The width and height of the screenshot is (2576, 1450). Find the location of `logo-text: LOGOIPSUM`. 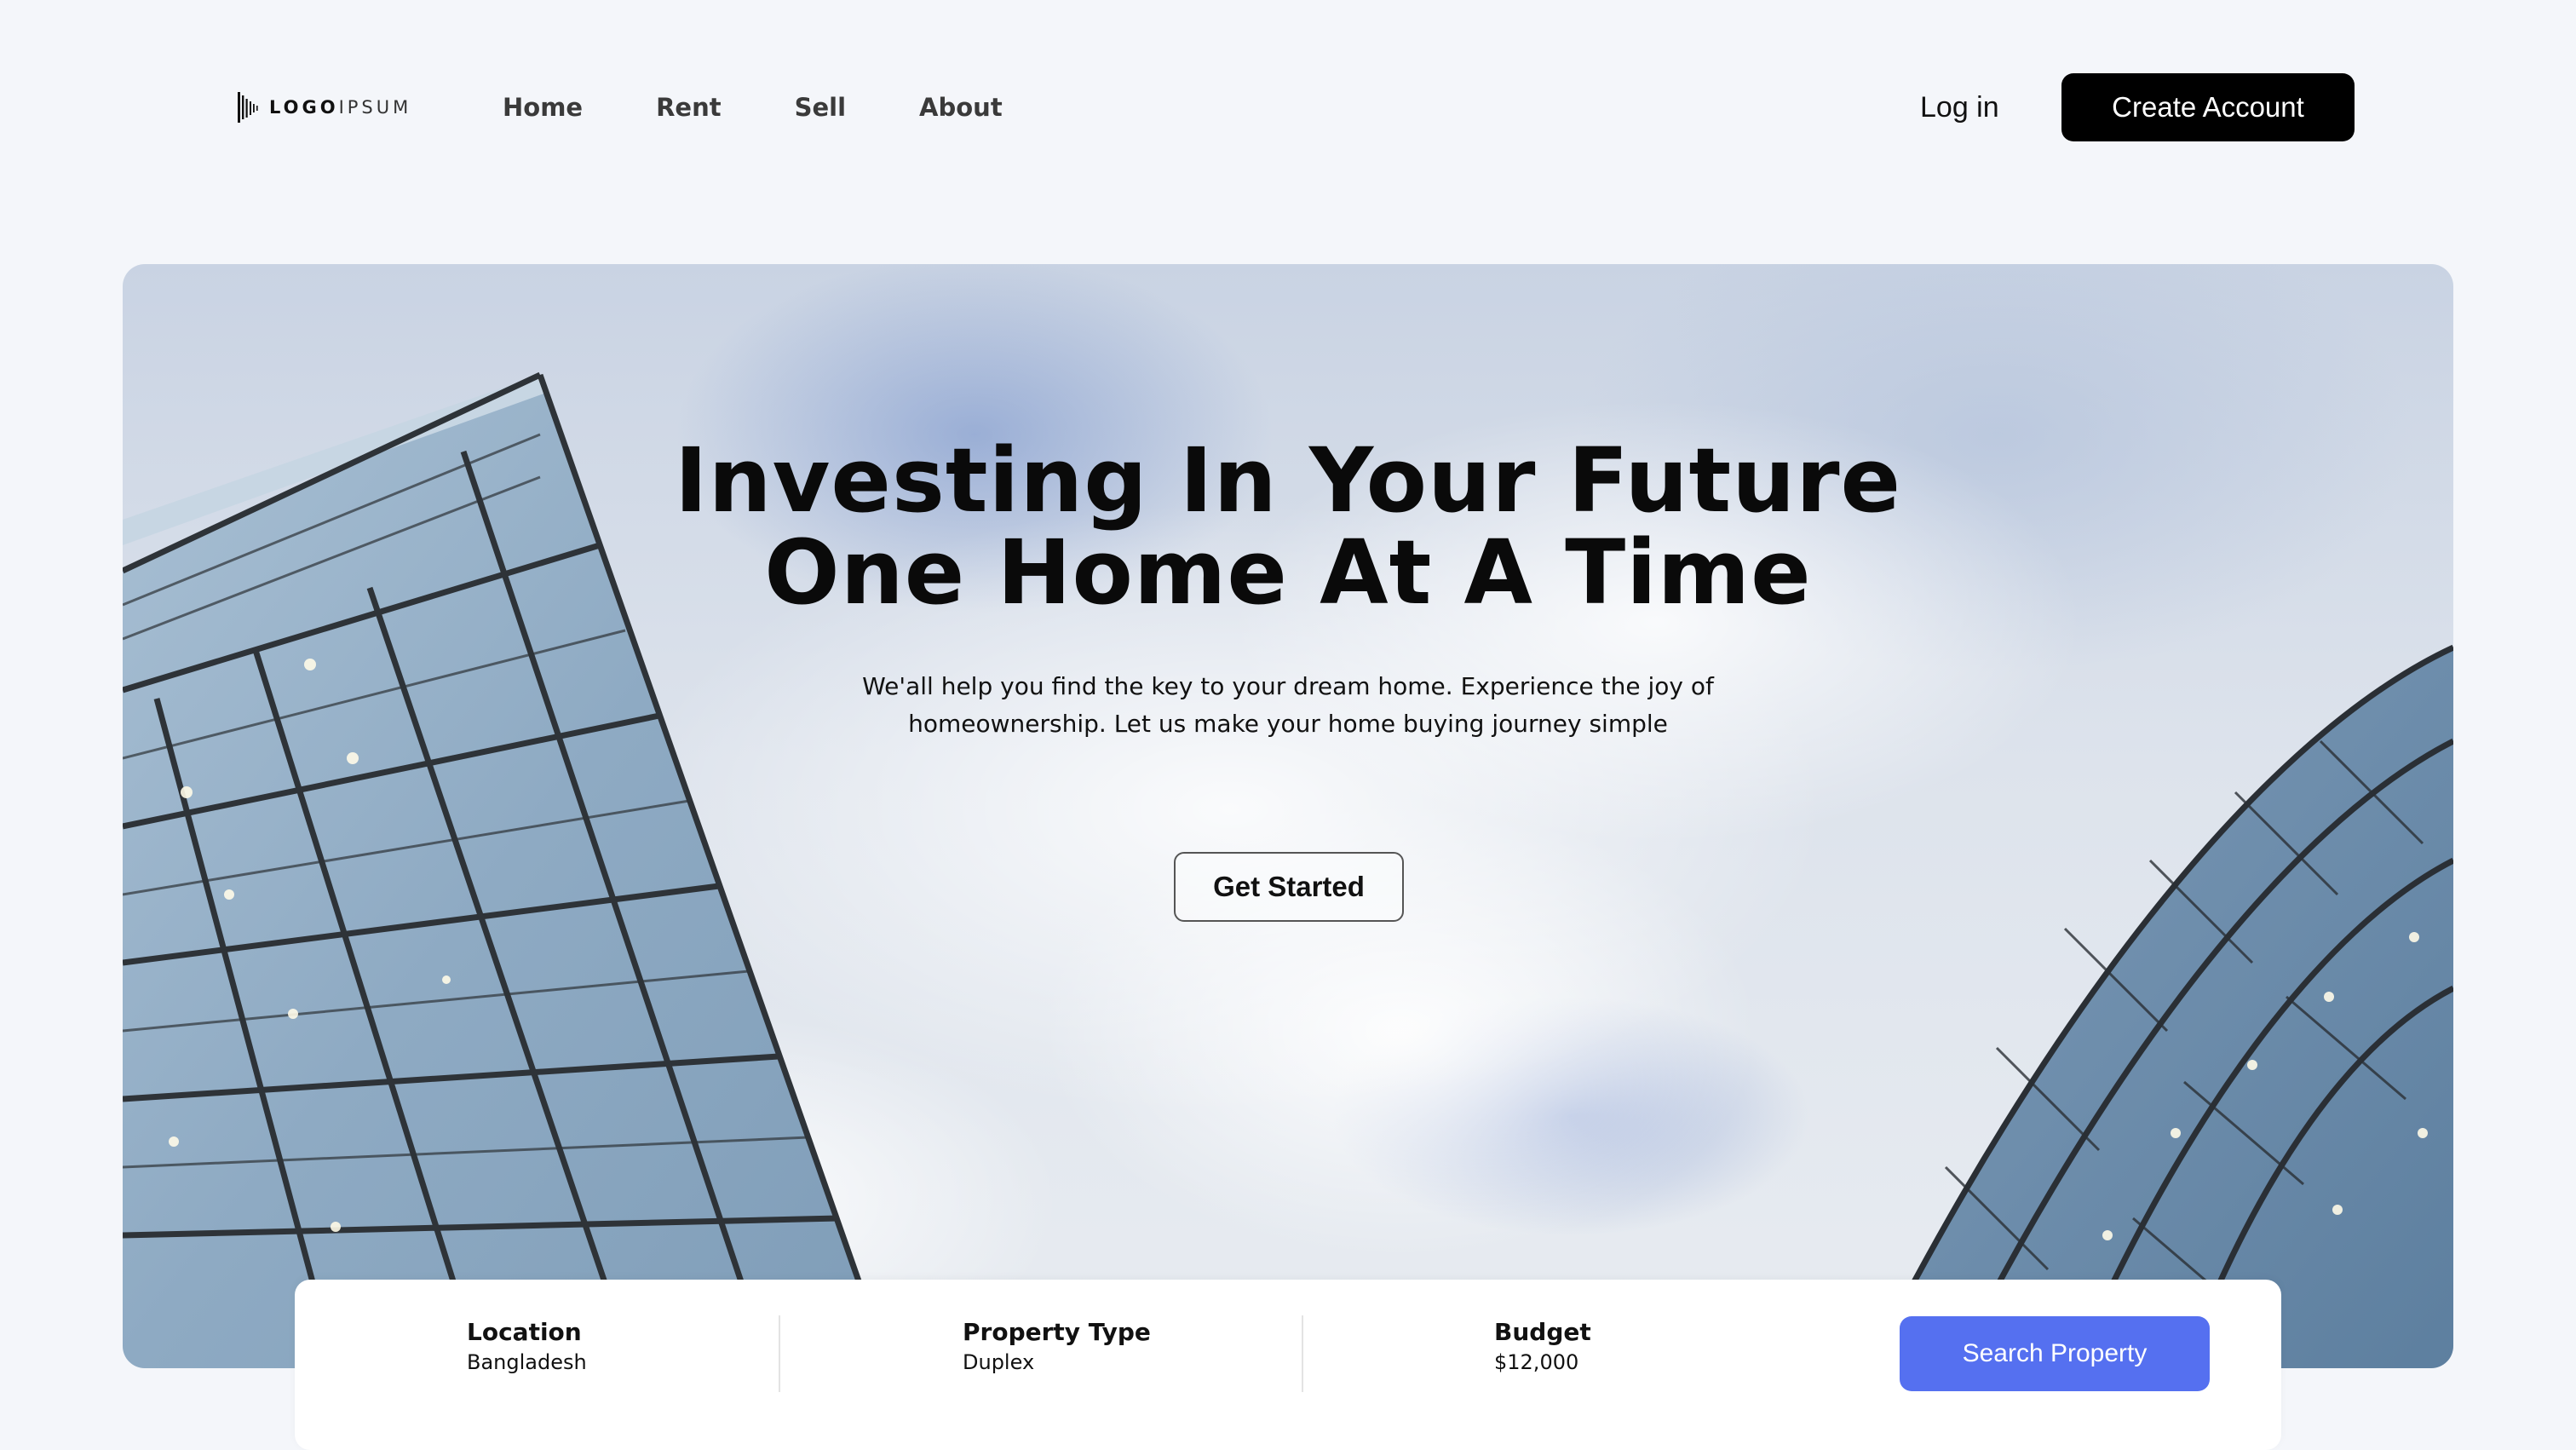

logo-text: LOGOIPSUM is located at coordinates (340, 107).